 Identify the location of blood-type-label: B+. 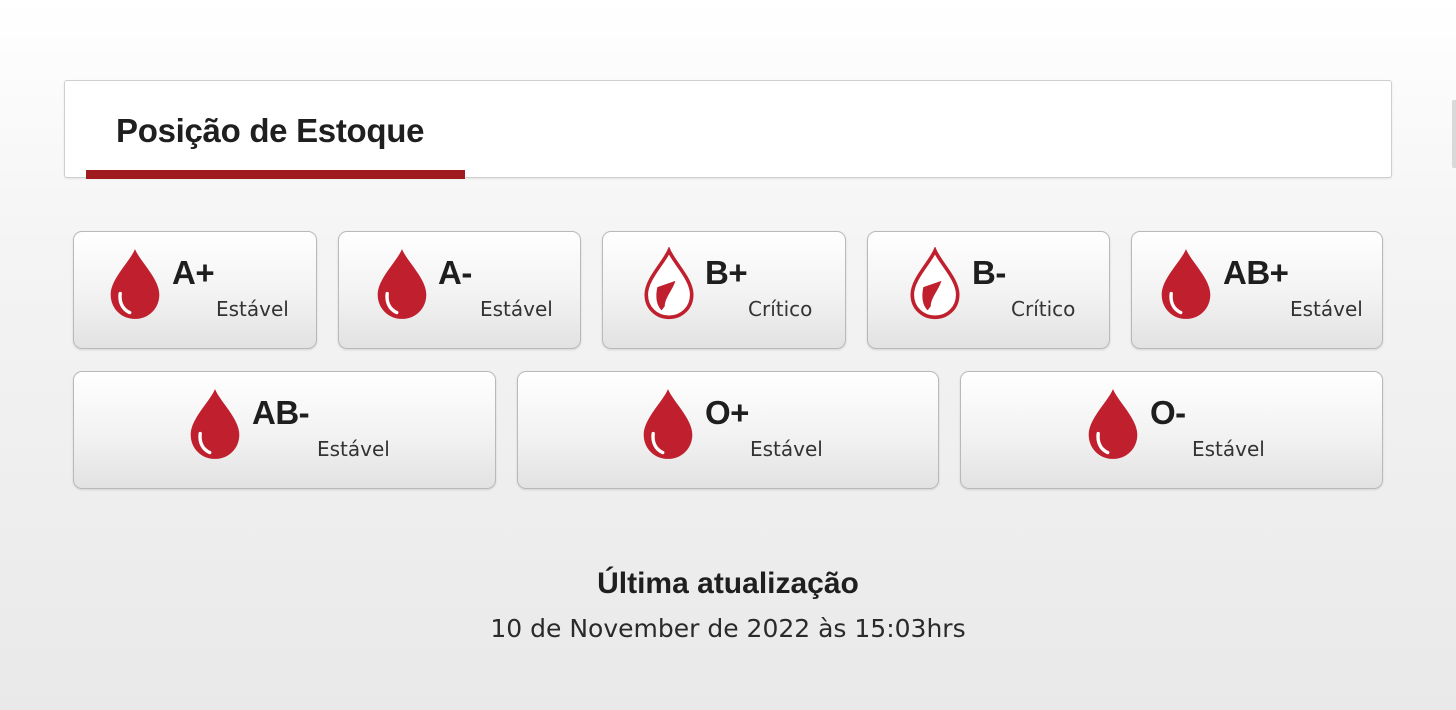
(726, 272).